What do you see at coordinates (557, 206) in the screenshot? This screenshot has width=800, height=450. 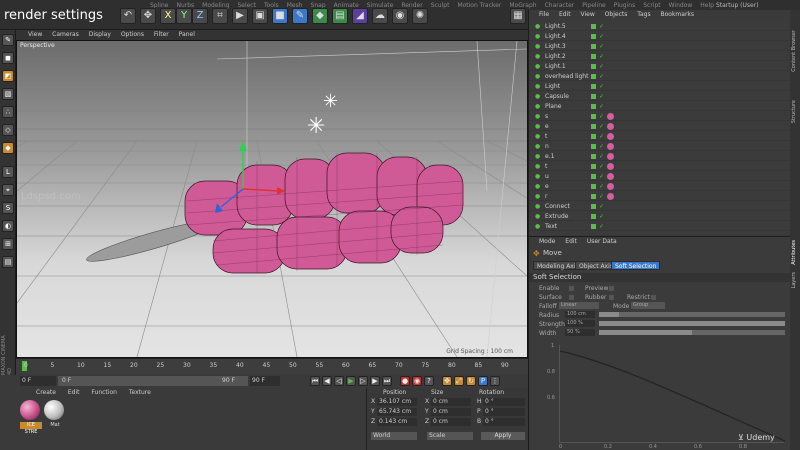 I see `object-name: Connect` at bounding box center [557, 206].